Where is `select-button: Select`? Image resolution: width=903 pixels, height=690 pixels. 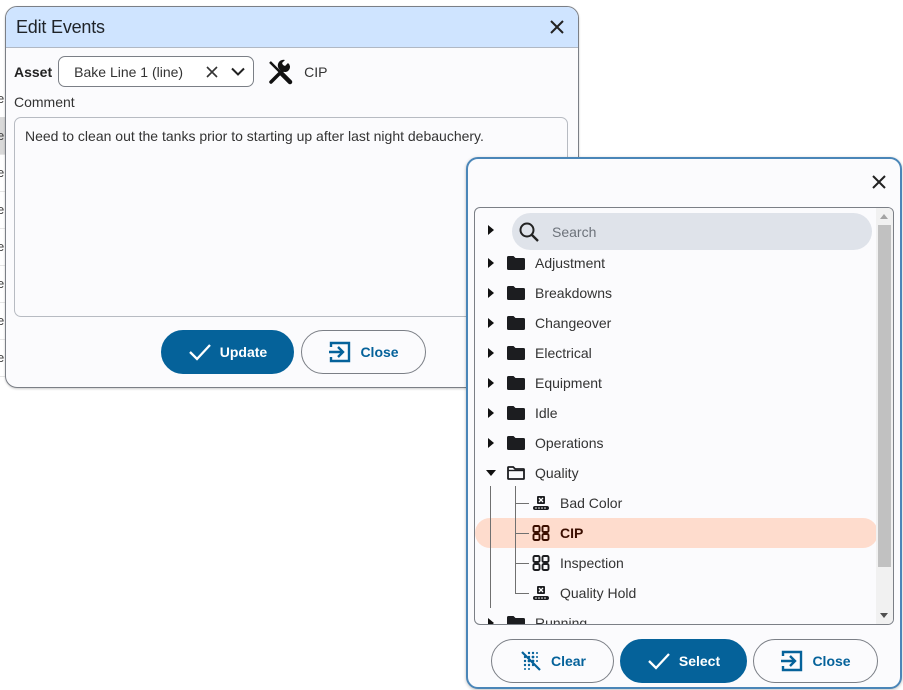
select-button: Select is located at coordinates (683, 661).